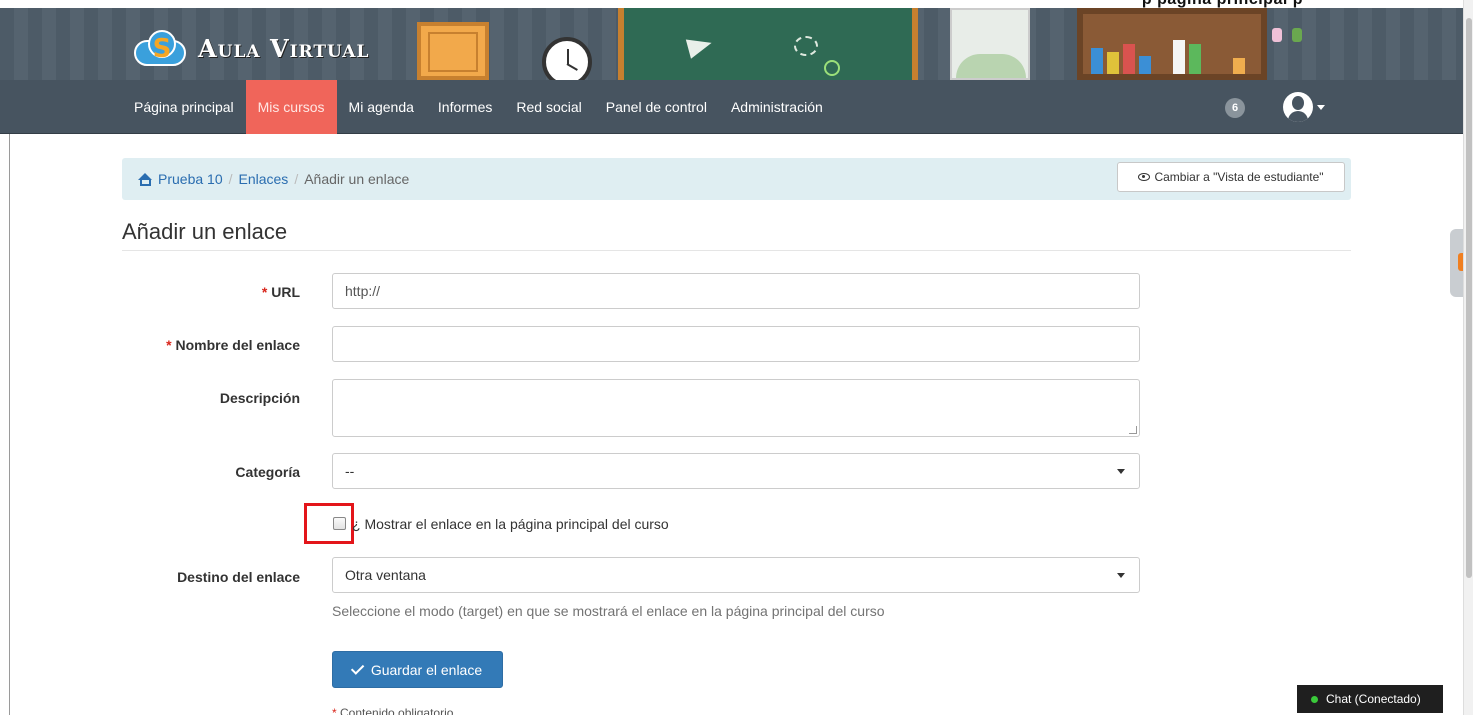 The height and width of the screenshot is (715, 1473). Describe the element at coordinates (736, 250) in the screenshot. I see `title-divider` at that location.